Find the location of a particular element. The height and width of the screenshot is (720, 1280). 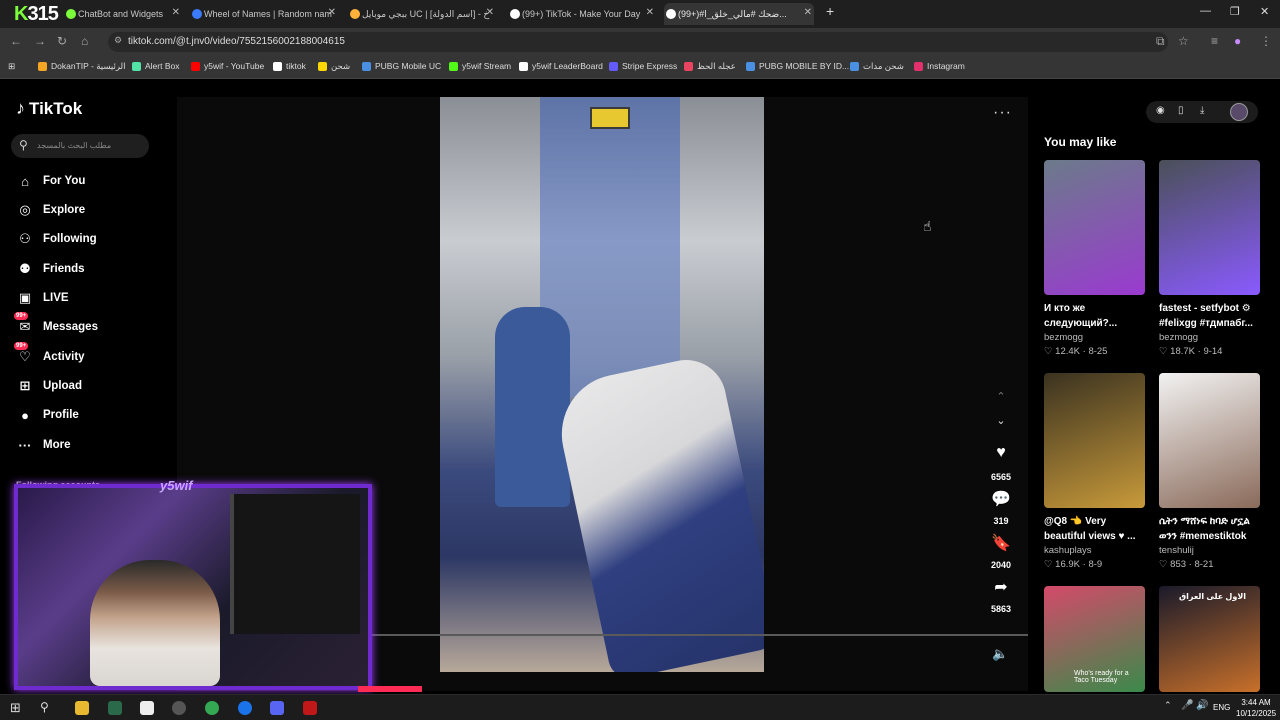

install-app-icon: ⧉ is located at coordinates (1160, 41).